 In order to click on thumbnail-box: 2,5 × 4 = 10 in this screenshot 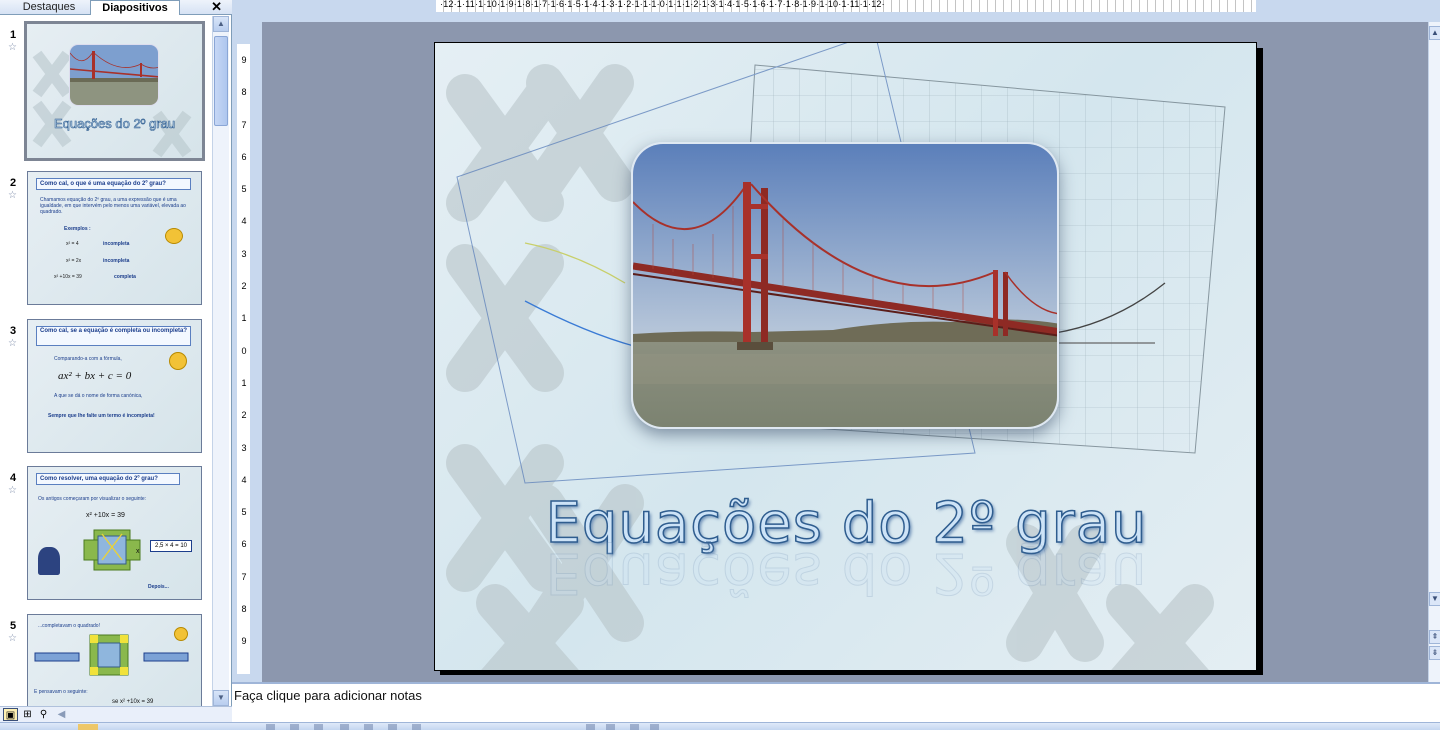, I will do `click(171, 546)`.